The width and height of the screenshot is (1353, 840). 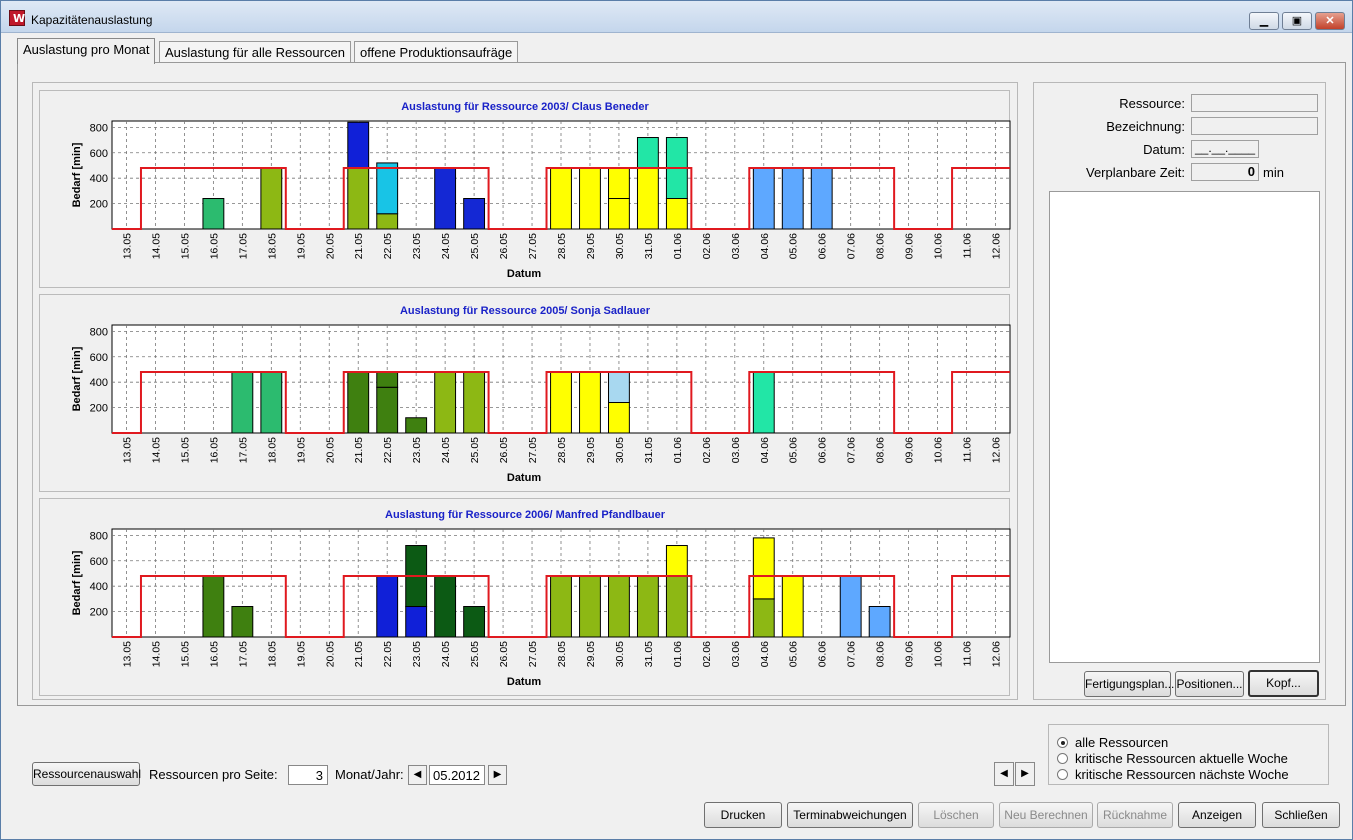 I want to click on drucken-button: Drucken, so click(x=743, y=815).